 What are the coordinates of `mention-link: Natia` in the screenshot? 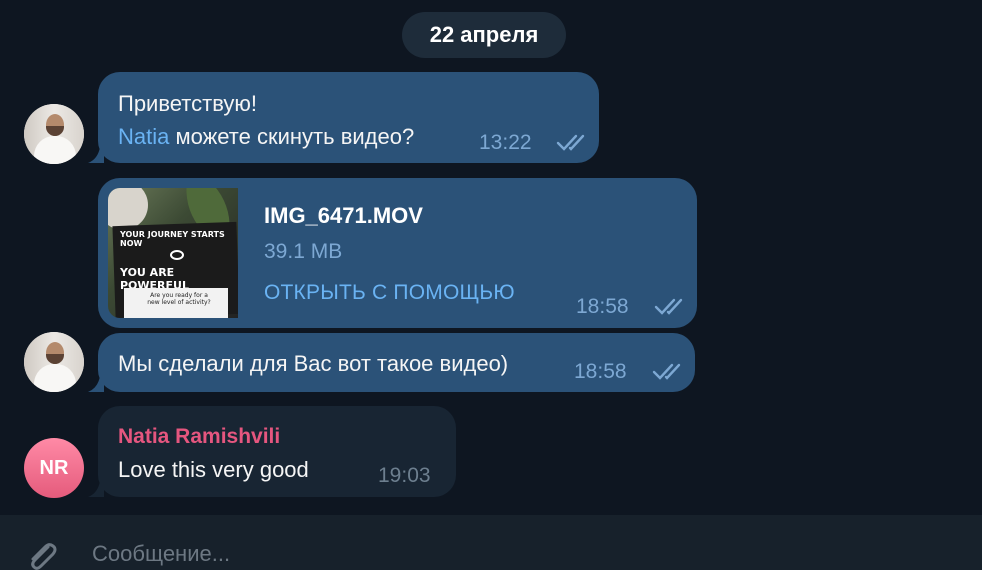 It's located at (143, 136).